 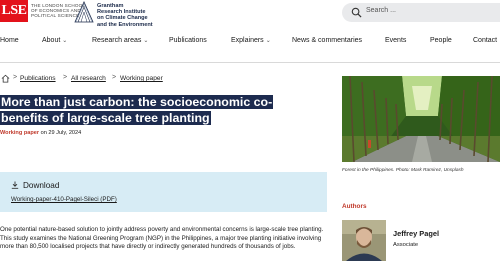 I want to click on institute-name-line: on Climate Change, so click(x=122, y=18).